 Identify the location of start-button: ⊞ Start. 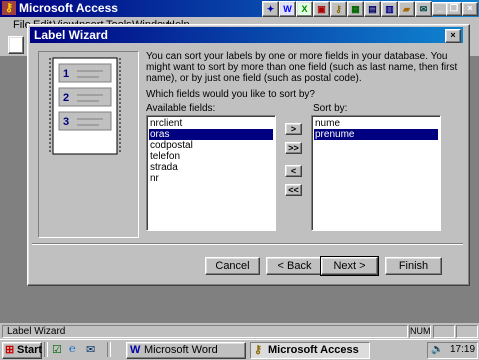
(22, 350).